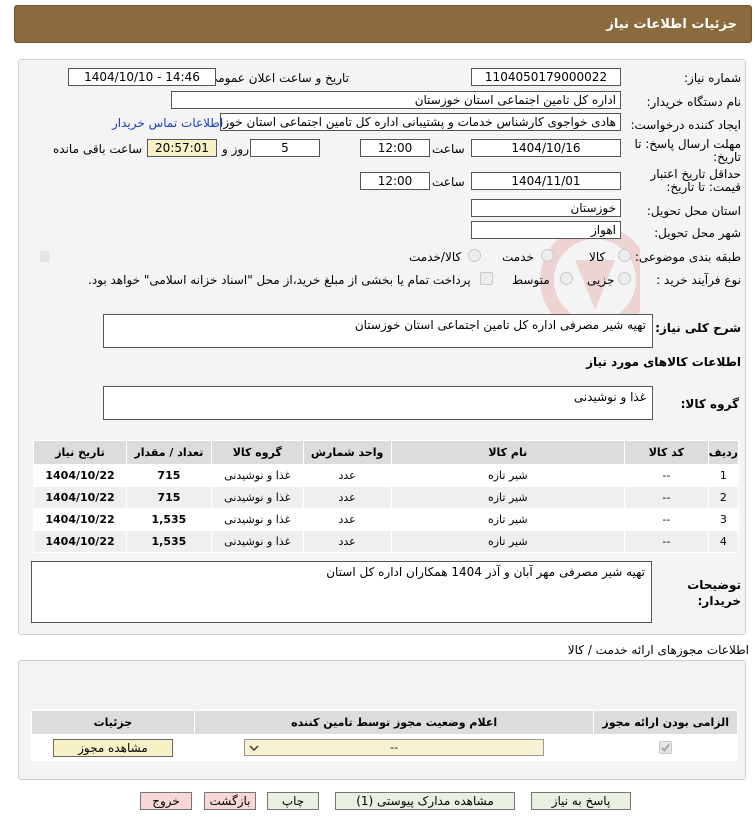 The height and width of the screenshot is (827, 755). I want to click on need-number-field: 1104050179000022, so click(546, 77).